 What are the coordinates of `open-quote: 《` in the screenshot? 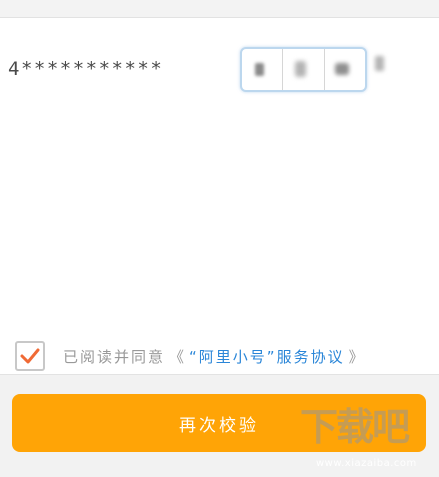 It's located at (177, 356).